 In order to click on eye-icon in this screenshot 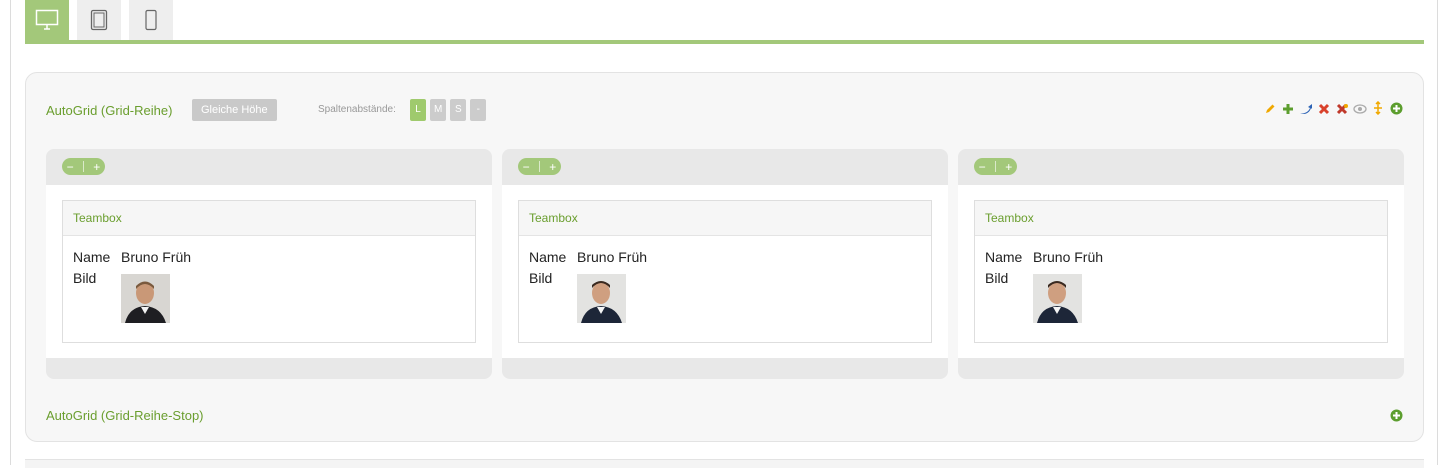, I will do `click(1360, 110)`.